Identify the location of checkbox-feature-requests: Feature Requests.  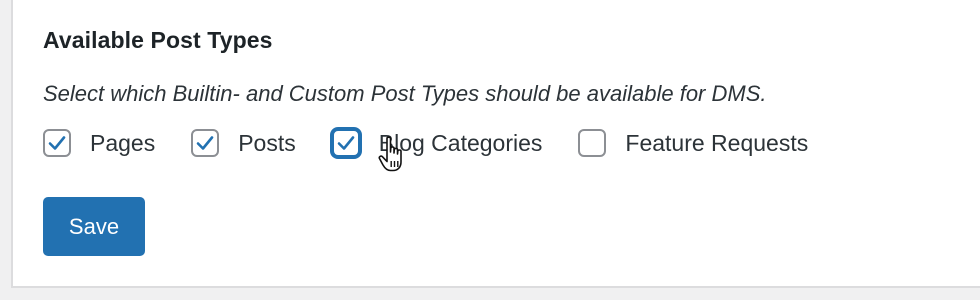
(693, 143).